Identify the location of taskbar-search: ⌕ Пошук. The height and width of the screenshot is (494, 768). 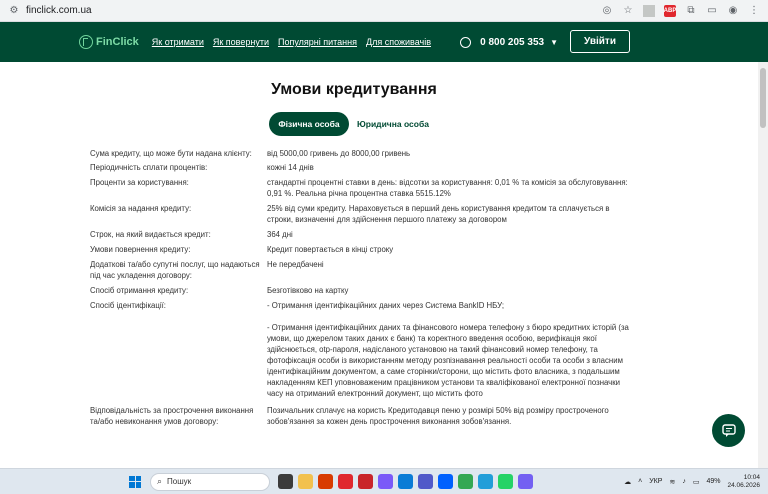
(210, 481).